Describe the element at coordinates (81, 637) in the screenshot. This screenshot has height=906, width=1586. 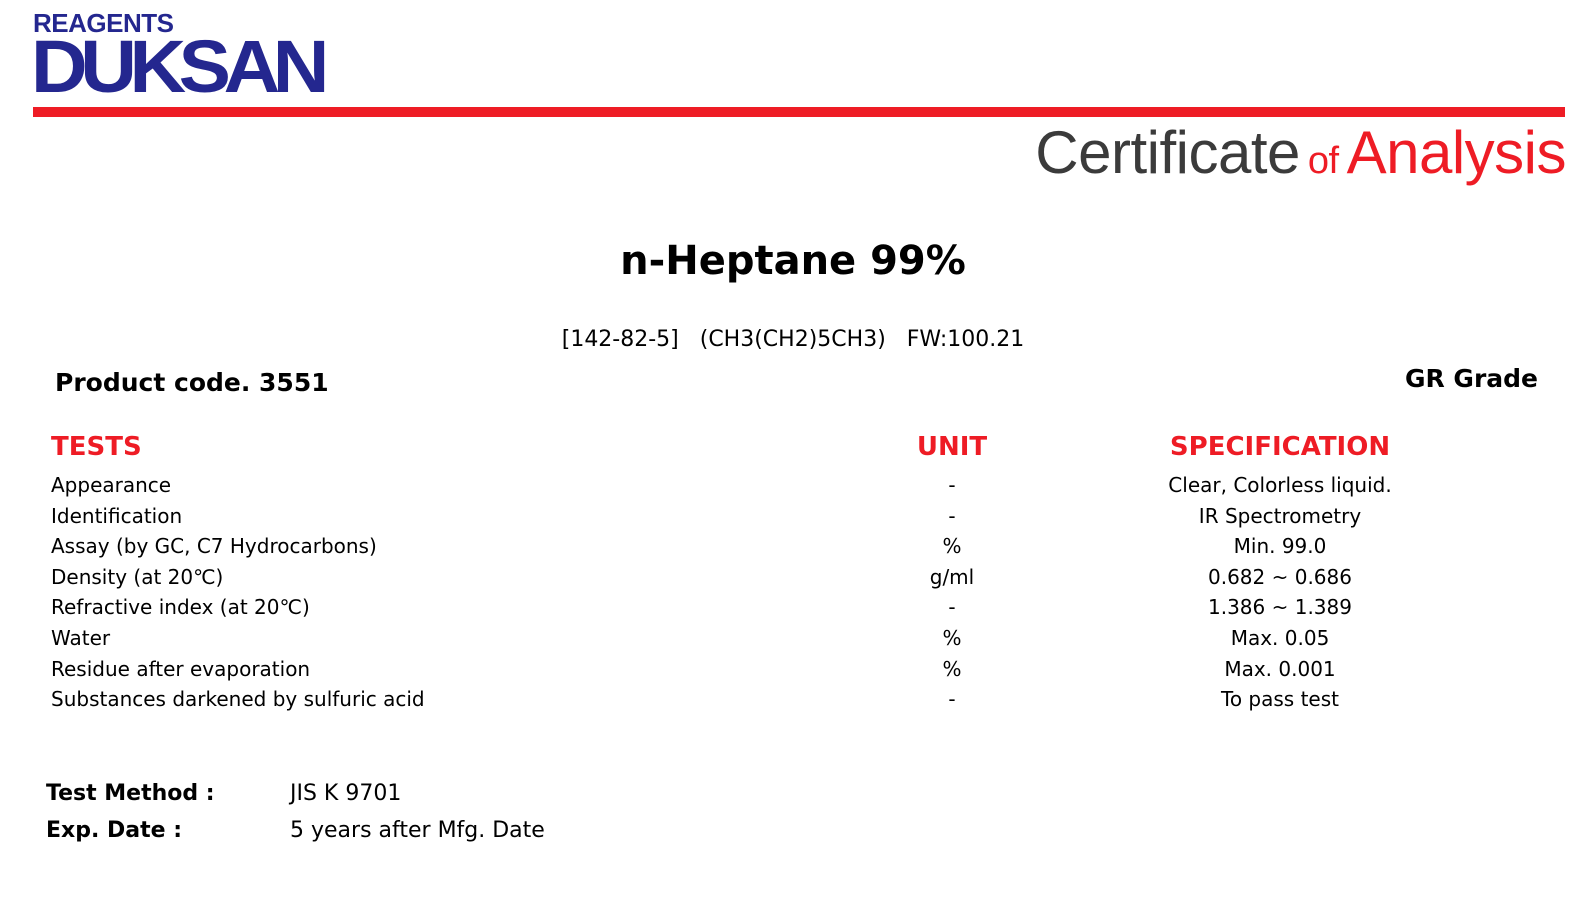
I see `test-name: Water` at that location.